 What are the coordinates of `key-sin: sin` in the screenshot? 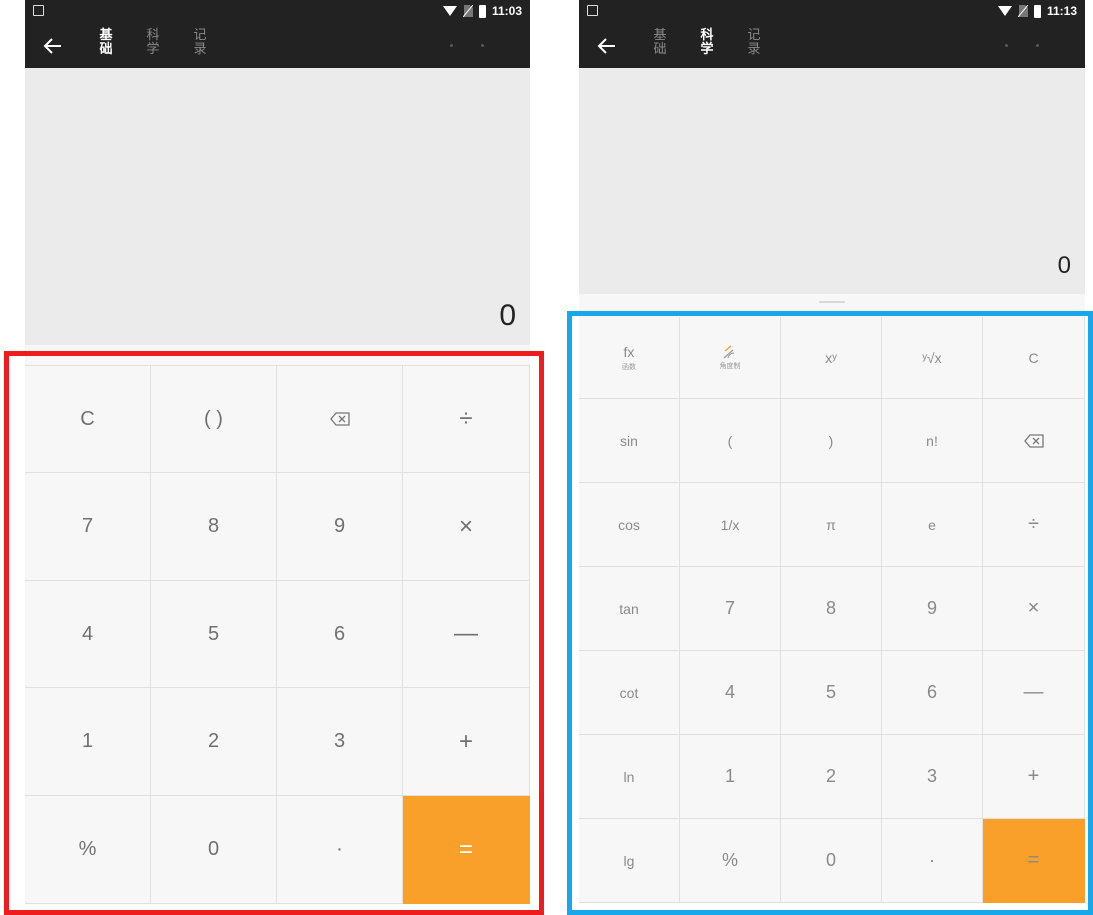 It's located at (629, 441).